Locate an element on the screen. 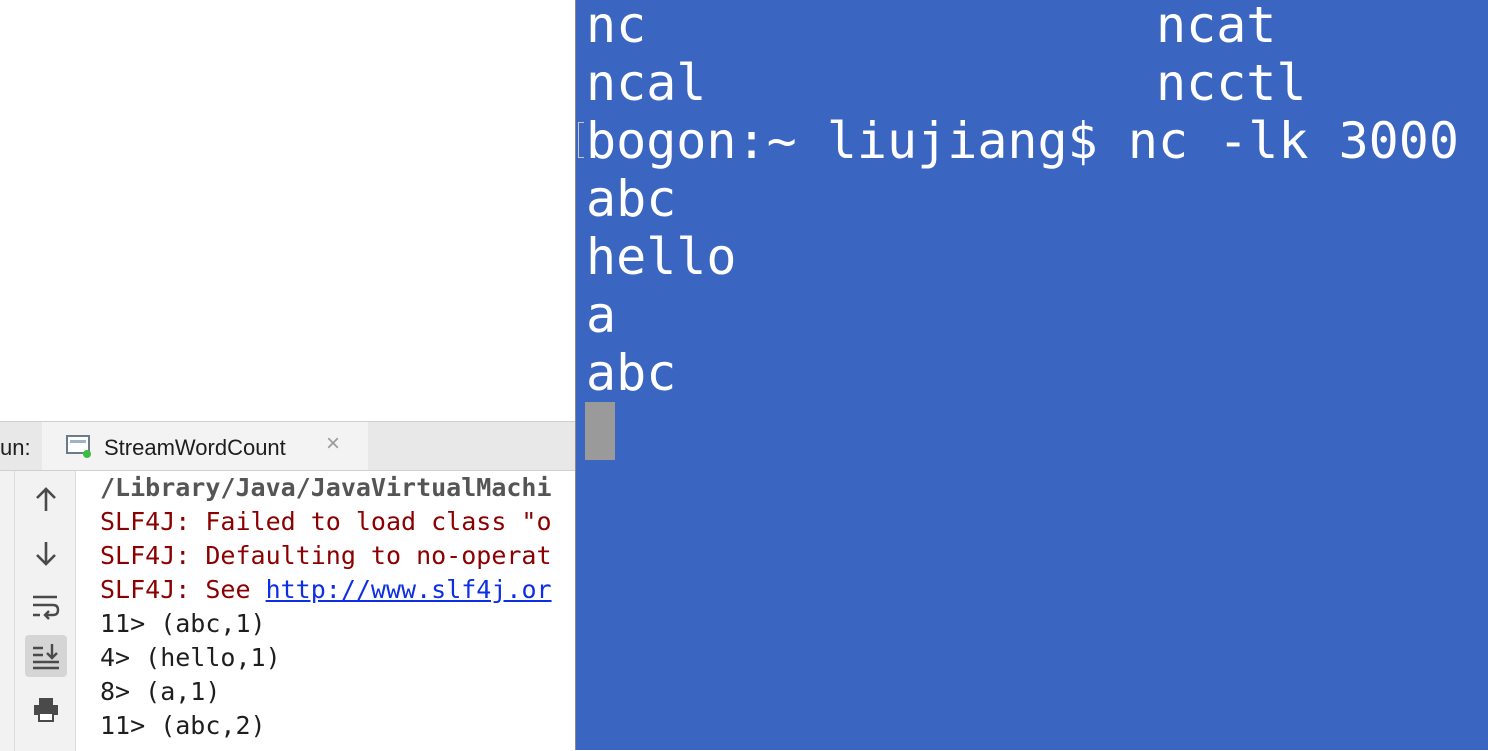 The image size is (1488, 751). console-line-slf4j-see: SLF4J: See http://www.slf4j.or is located at coordinates (326, 590).